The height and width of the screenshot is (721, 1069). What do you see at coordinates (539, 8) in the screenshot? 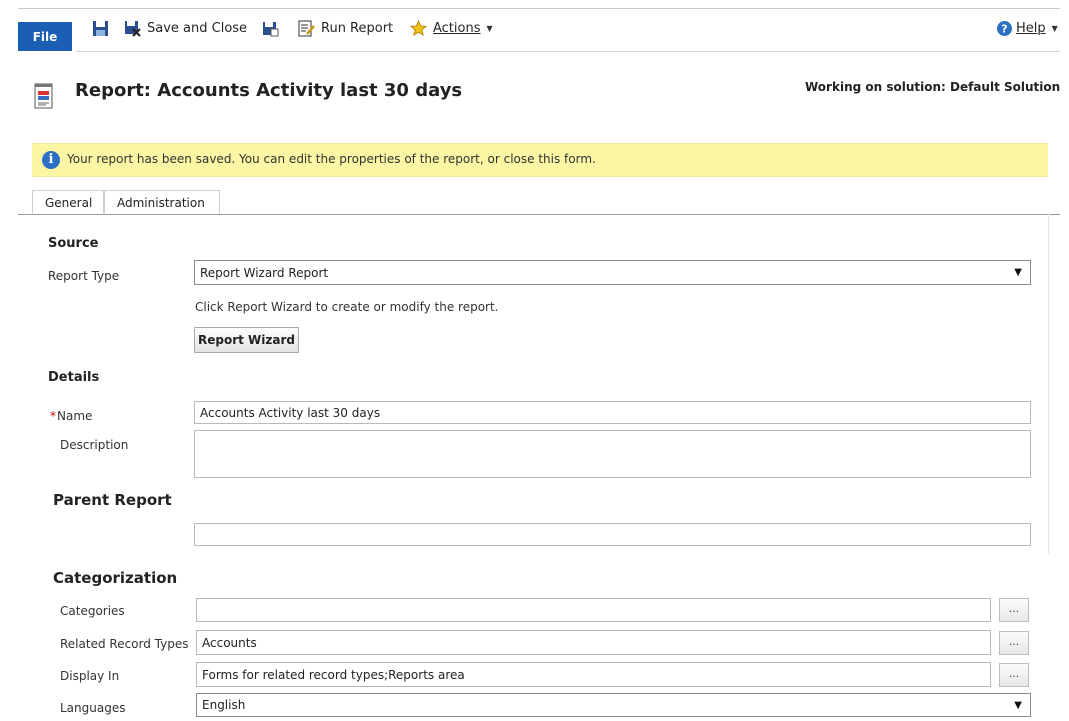
I see `toolbar-top-border` at bounding box center [539, 8].